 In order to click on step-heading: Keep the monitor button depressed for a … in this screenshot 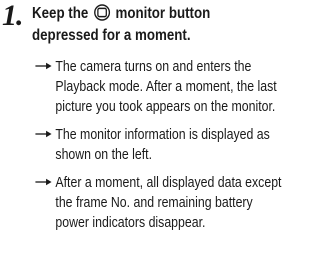, I will do `click(156, 25)`.